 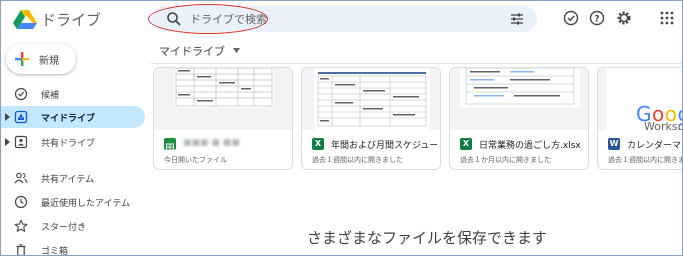 I want to click on sidebar-item-label: スター付き, so click(x=64, y=228).